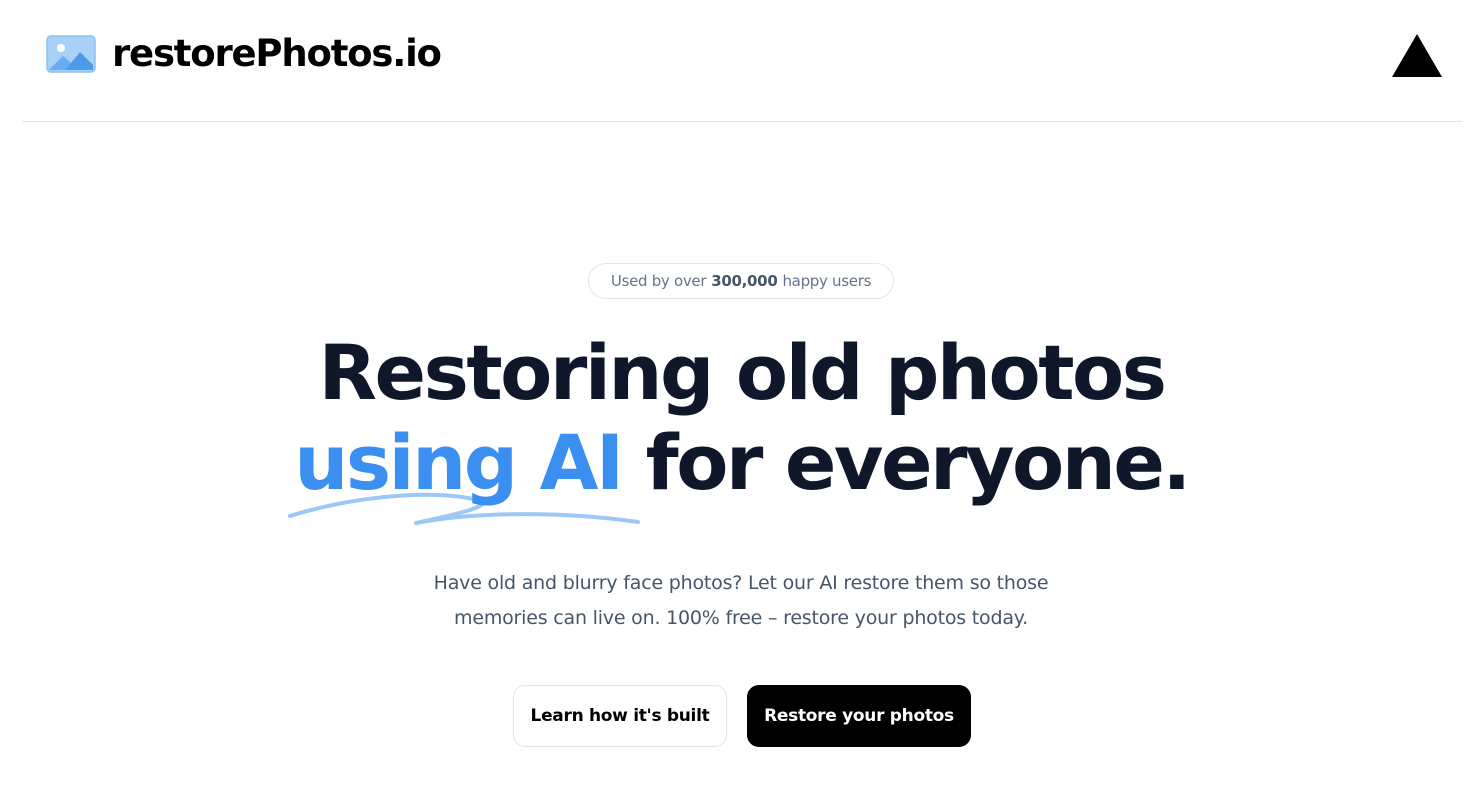 The image size is (1483, 790). Describe the element at coordinates (620, 716) in the screenshot. I see `learn-how-built-button: Learn how it's built` at that location.